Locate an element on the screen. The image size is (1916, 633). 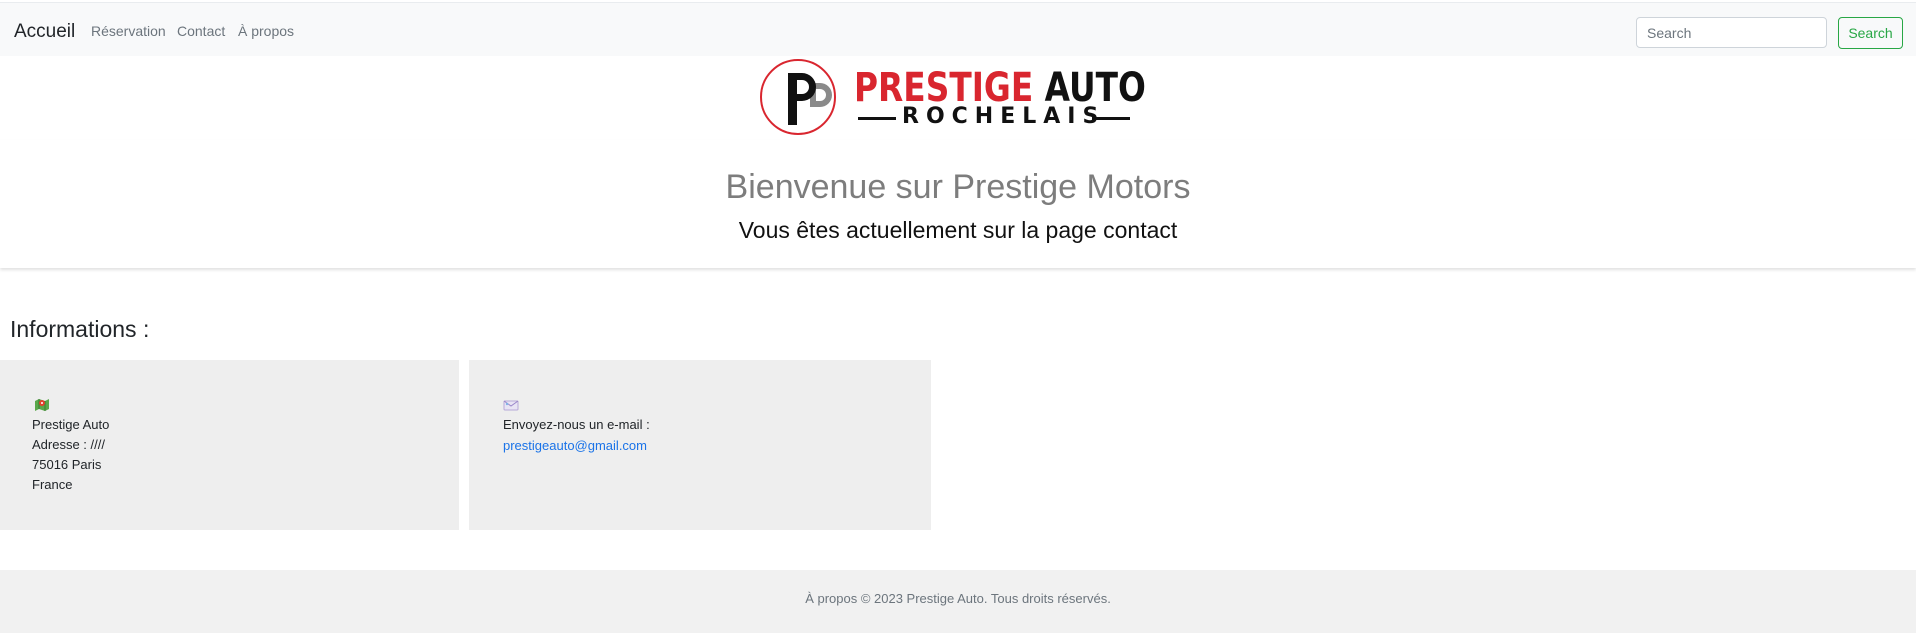
email-icon is located at coordinates (511, 405).